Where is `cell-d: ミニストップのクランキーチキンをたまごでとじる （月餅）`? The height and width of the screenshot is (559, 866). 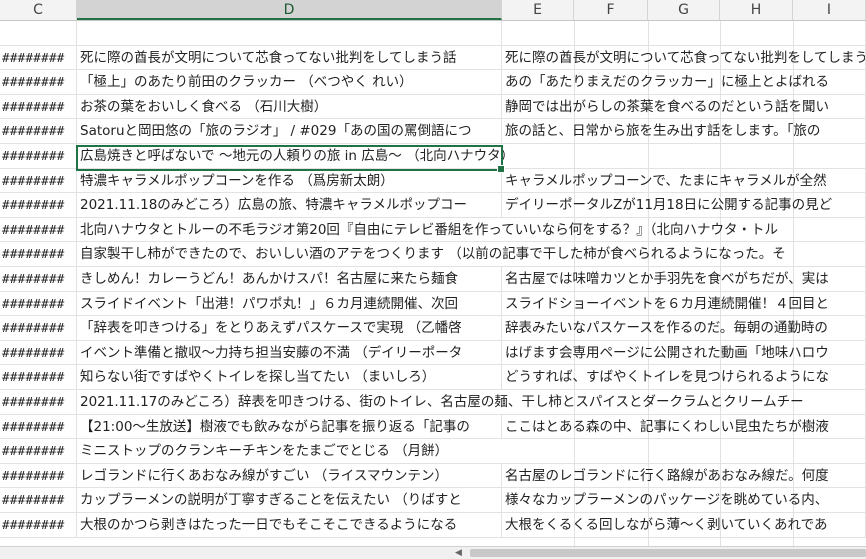 cell-d: ミニストップのクランキーチキンをたまごでとじる （月餅） is located at coordinates (289, 451).